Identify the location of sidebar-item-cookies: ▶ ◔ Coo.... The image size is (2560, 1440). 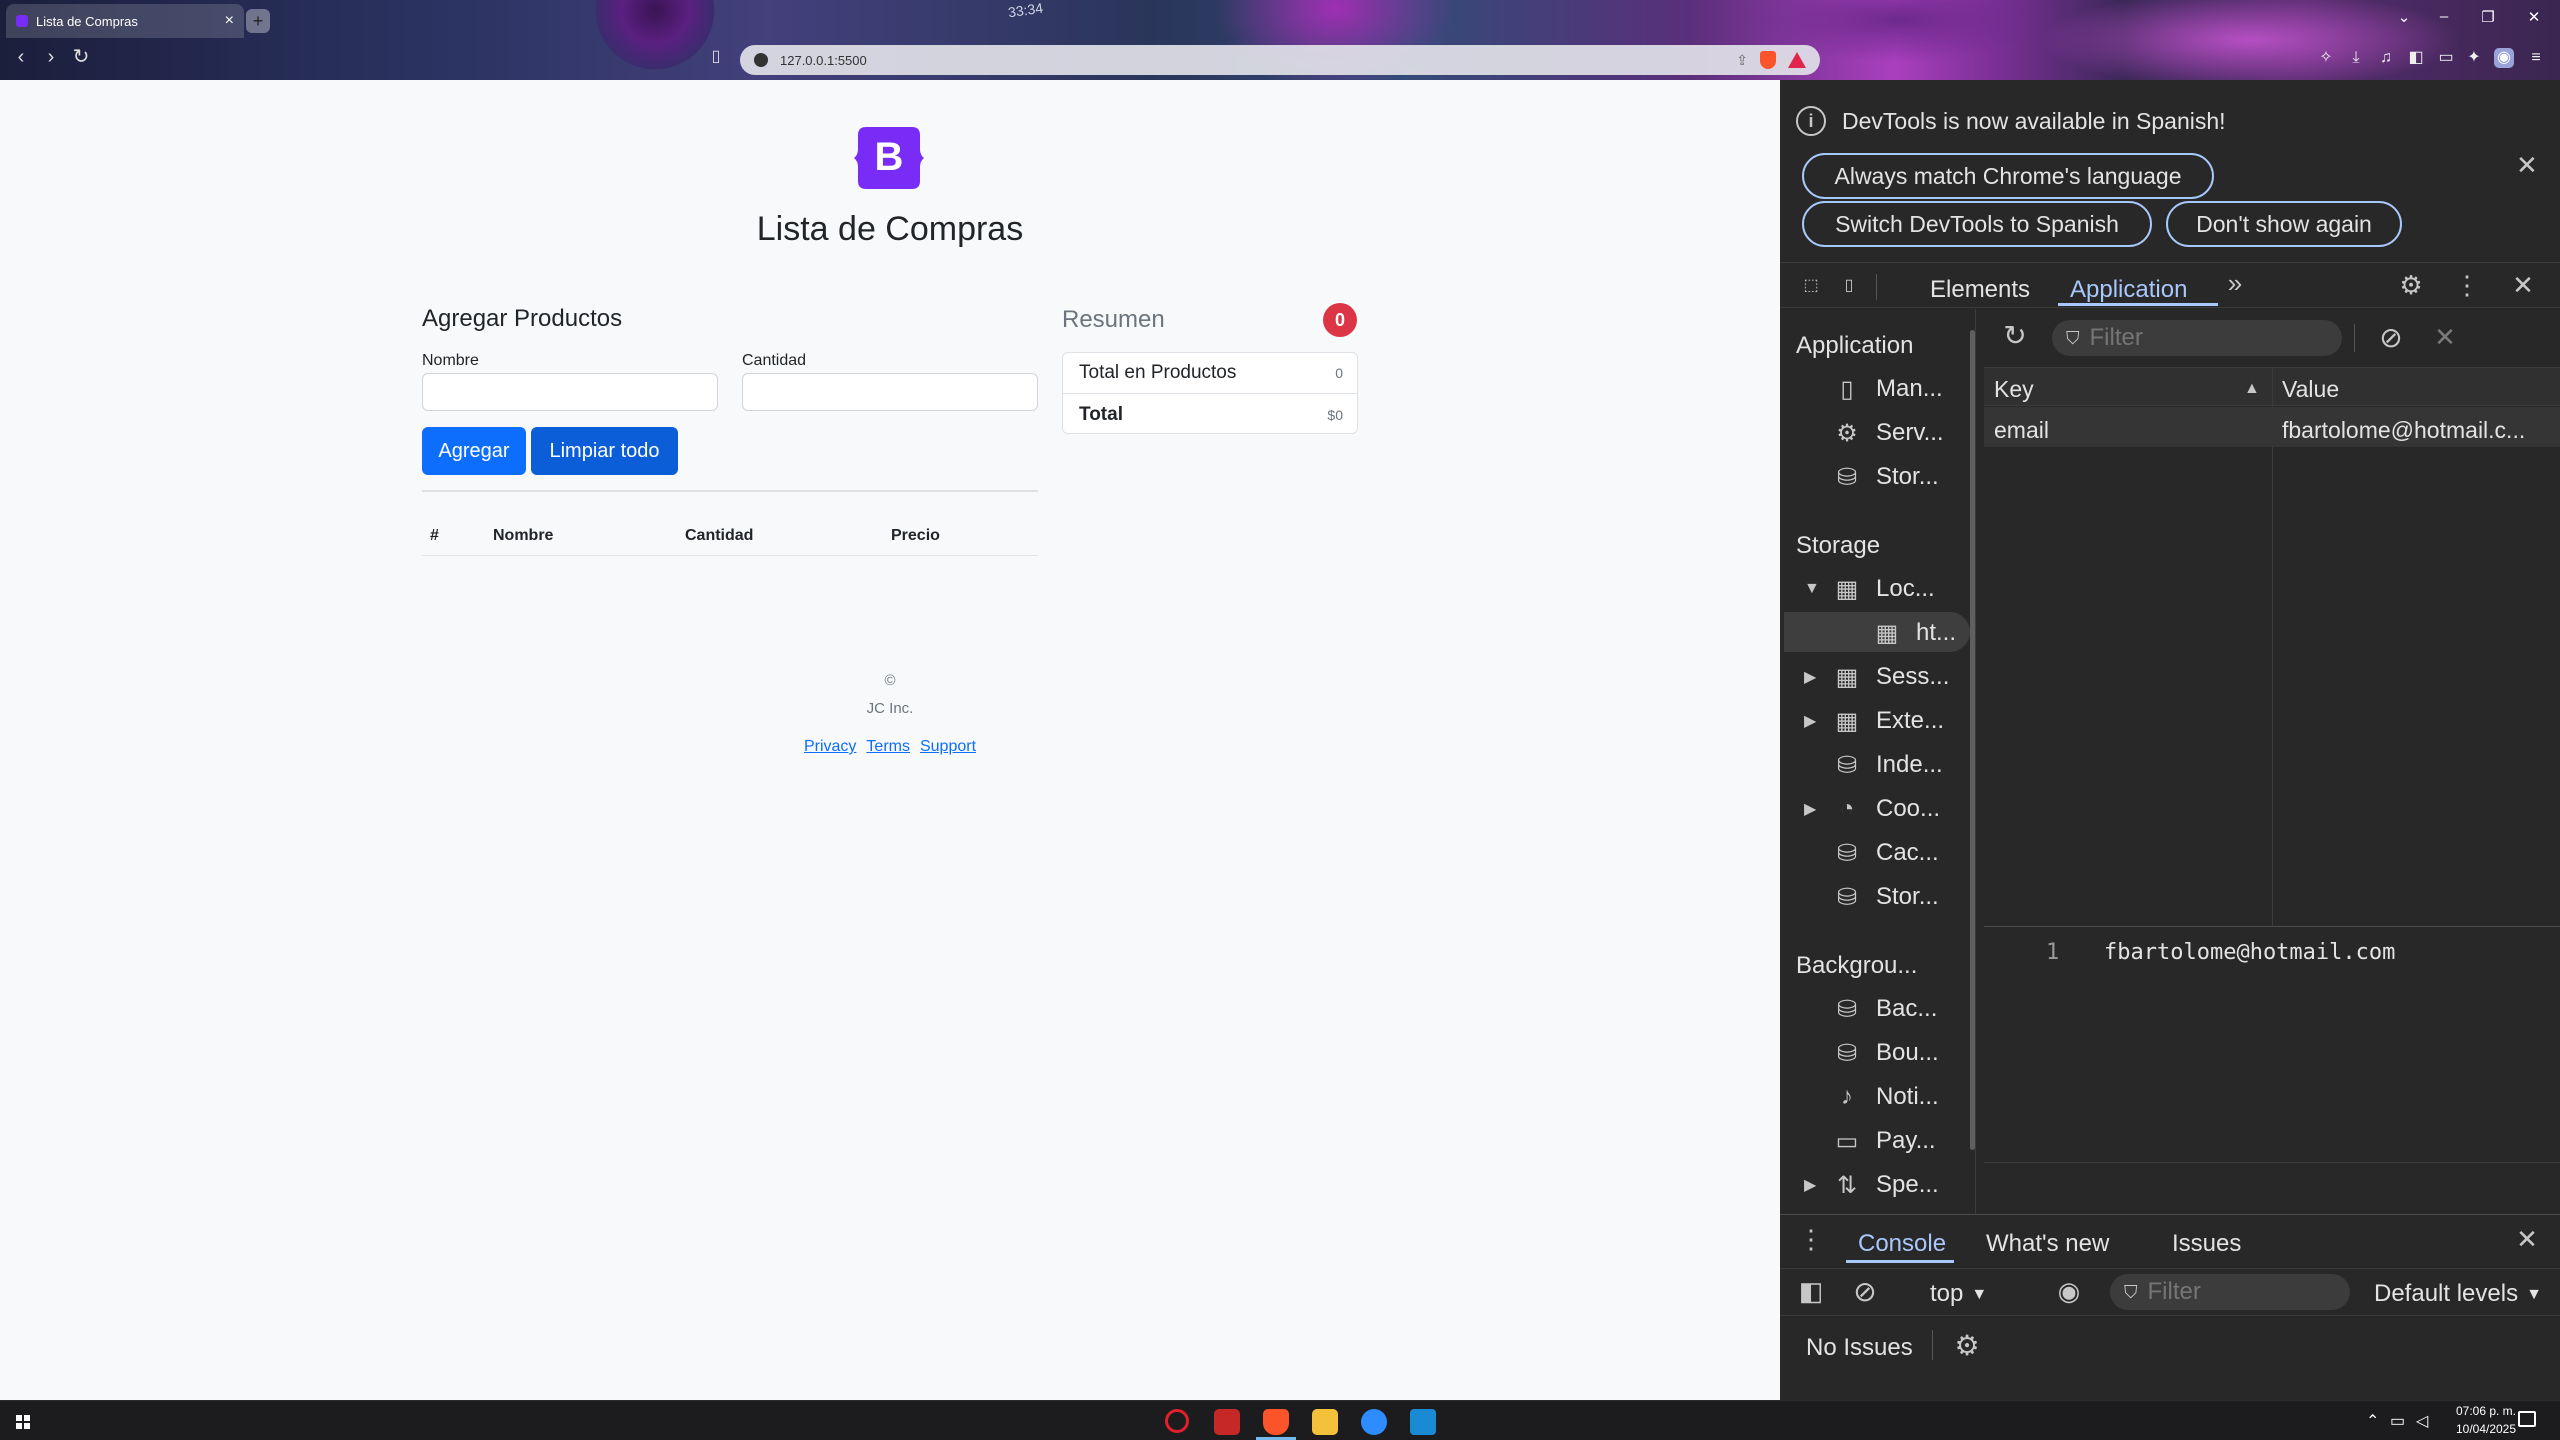
(1872, 809).